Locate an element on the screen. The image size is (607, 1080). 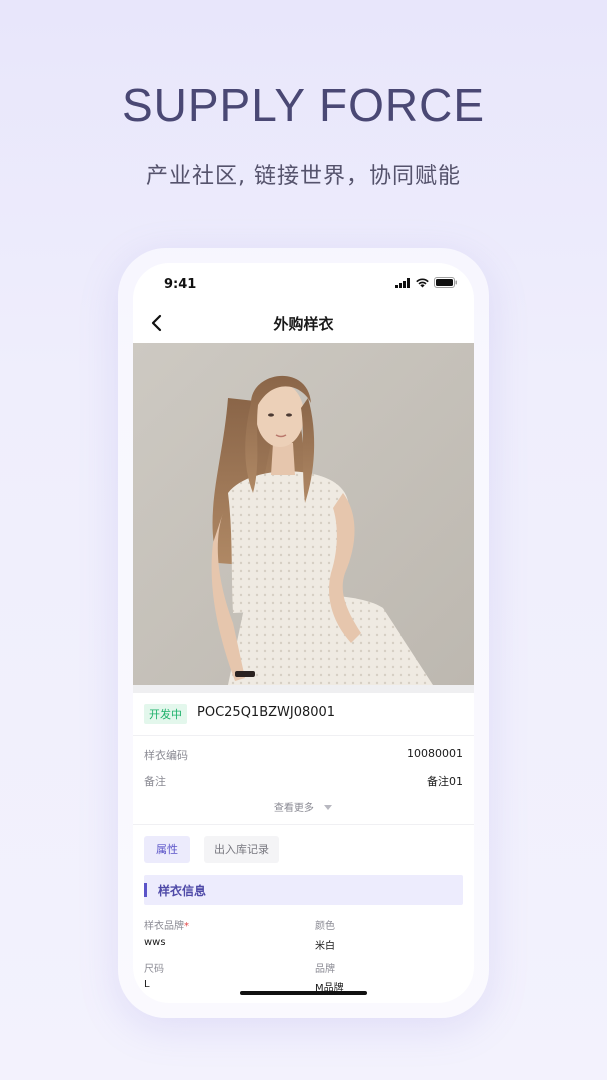
hero-title: SUPPLY FORCE is located at coordinates (303, 105).